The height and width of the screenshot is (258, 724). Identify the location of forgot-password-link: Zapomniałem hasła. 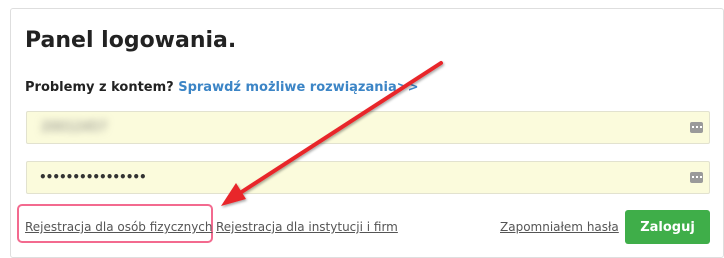
(559, 227).